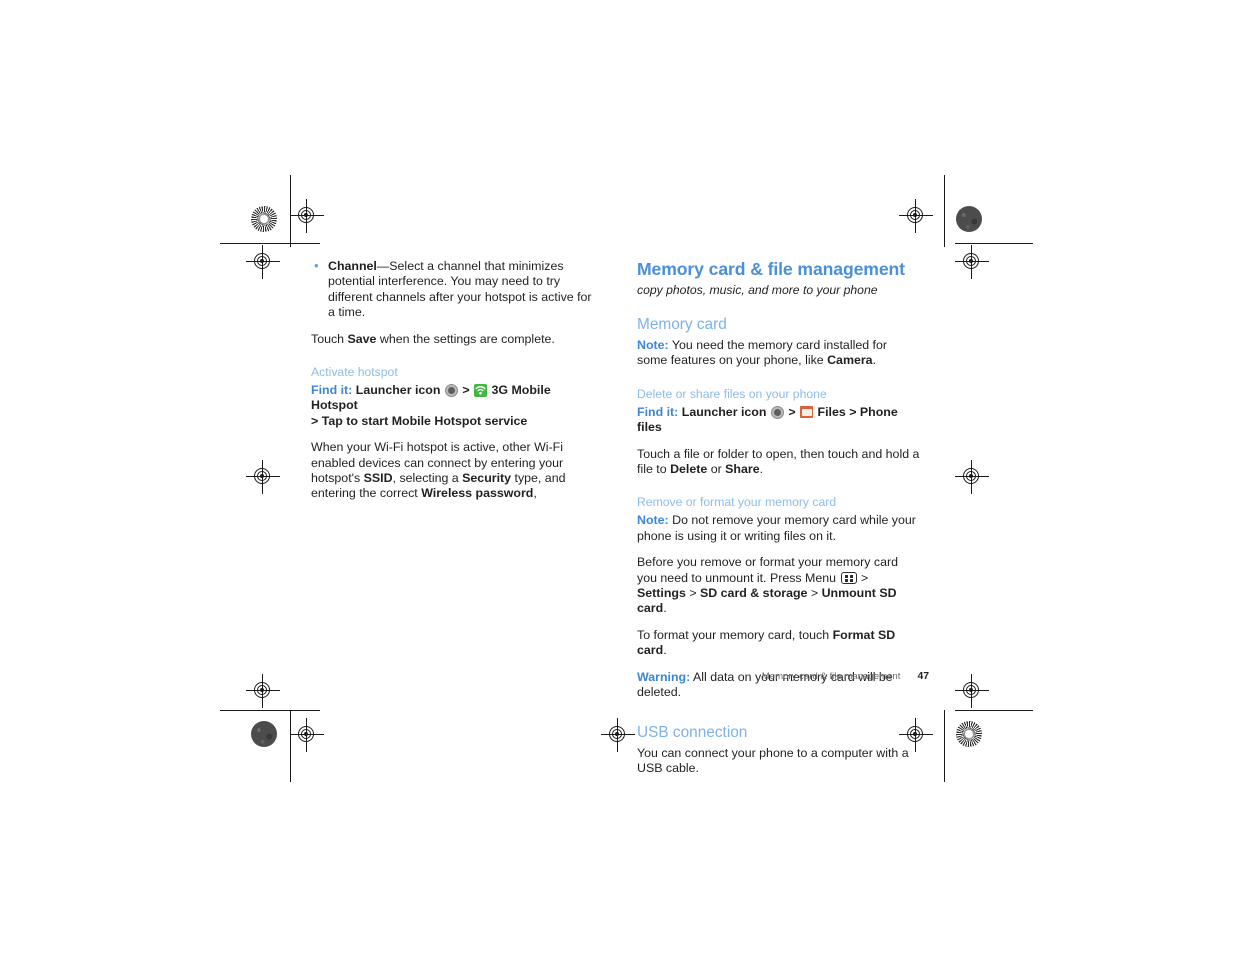 The image size is (1235, 954). I want to click on footer-chapter-title: Memory card & file management, so click(831, 676).